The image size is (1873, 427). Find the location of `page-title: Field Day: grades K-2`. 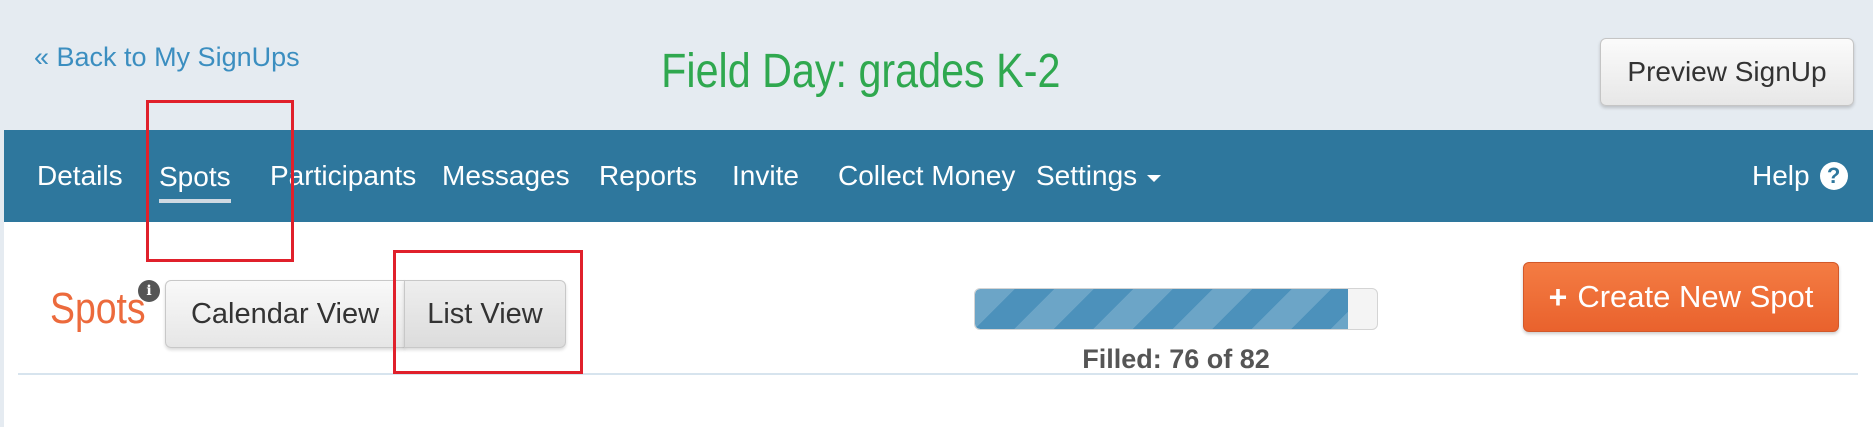

page-title: Field Day: grades K-2 is located at coordinates (861, 71).